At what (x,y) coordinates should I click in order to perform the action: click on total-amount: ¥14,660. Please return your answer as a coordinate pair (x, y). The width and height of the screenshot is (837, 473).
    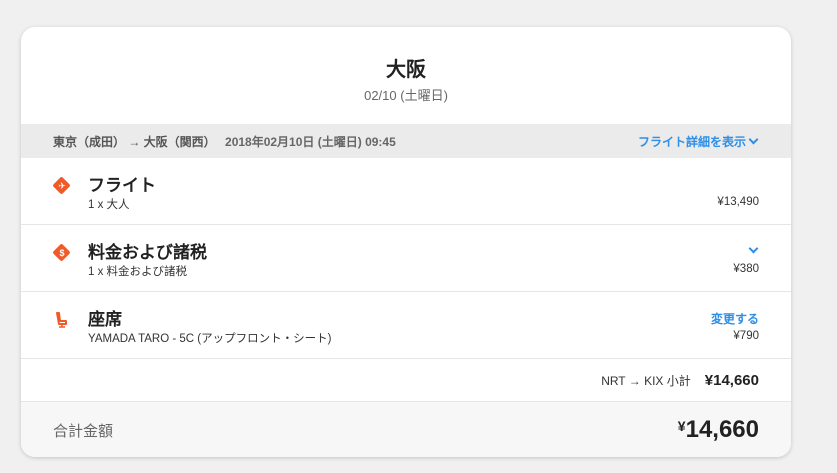
    Looking at the image, I should click on (718, 430).